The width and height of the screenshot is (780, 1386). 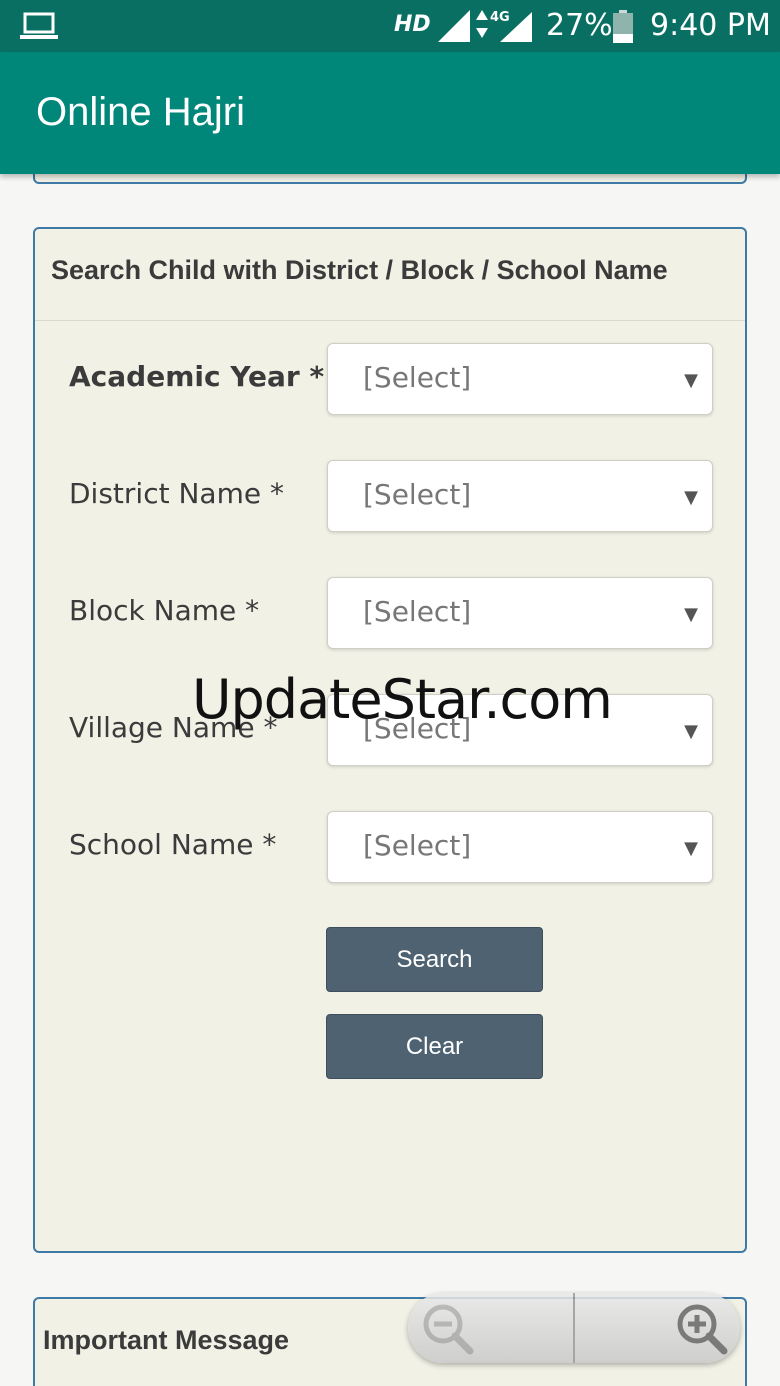 I want to click on district-name-value: [Select], so click(x=417, y=494).